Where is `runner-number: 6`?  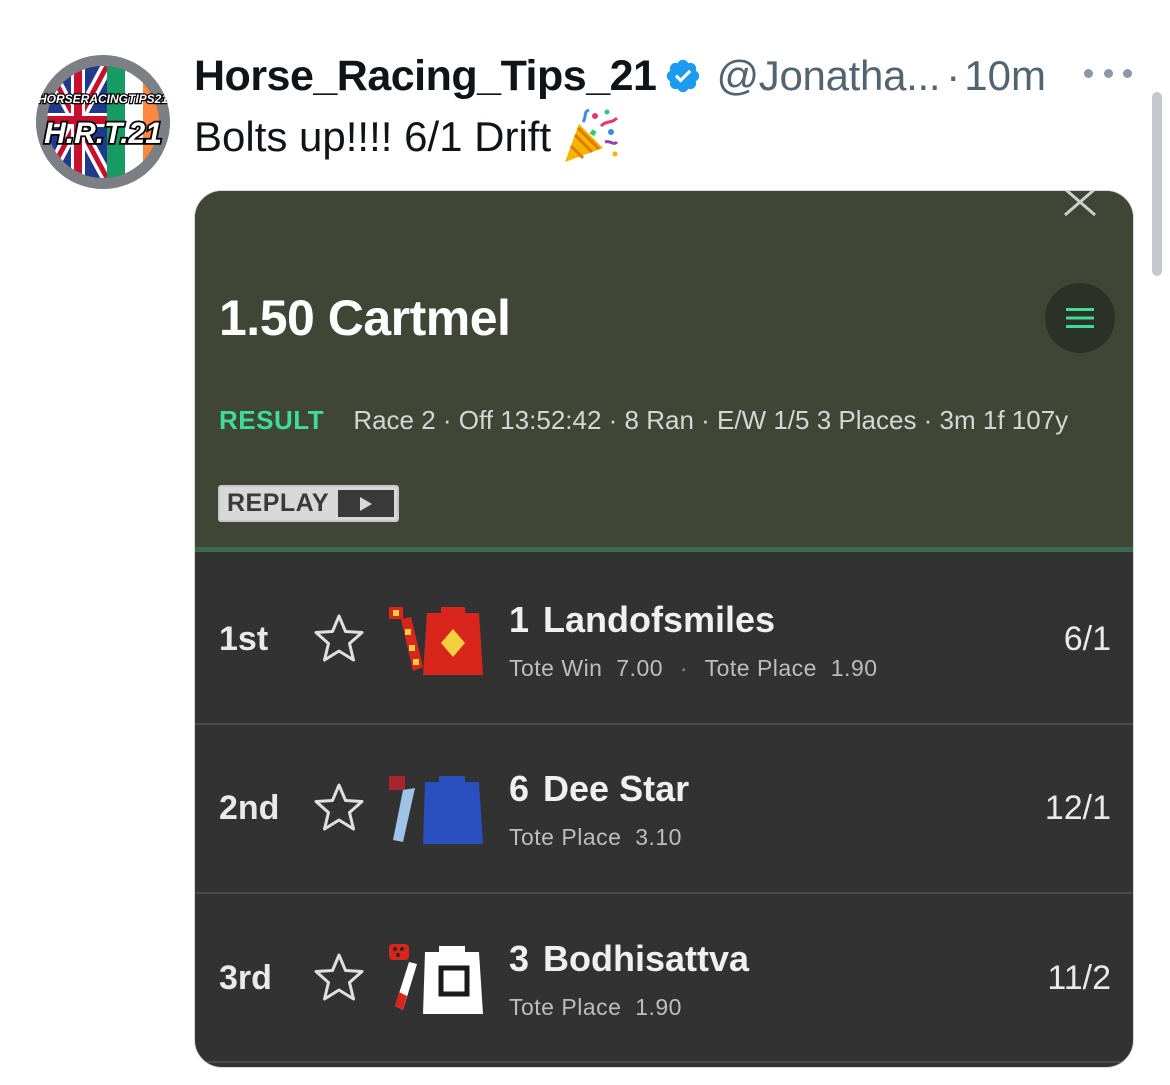 runner-number: 6 is located at coordinates (519, 788).